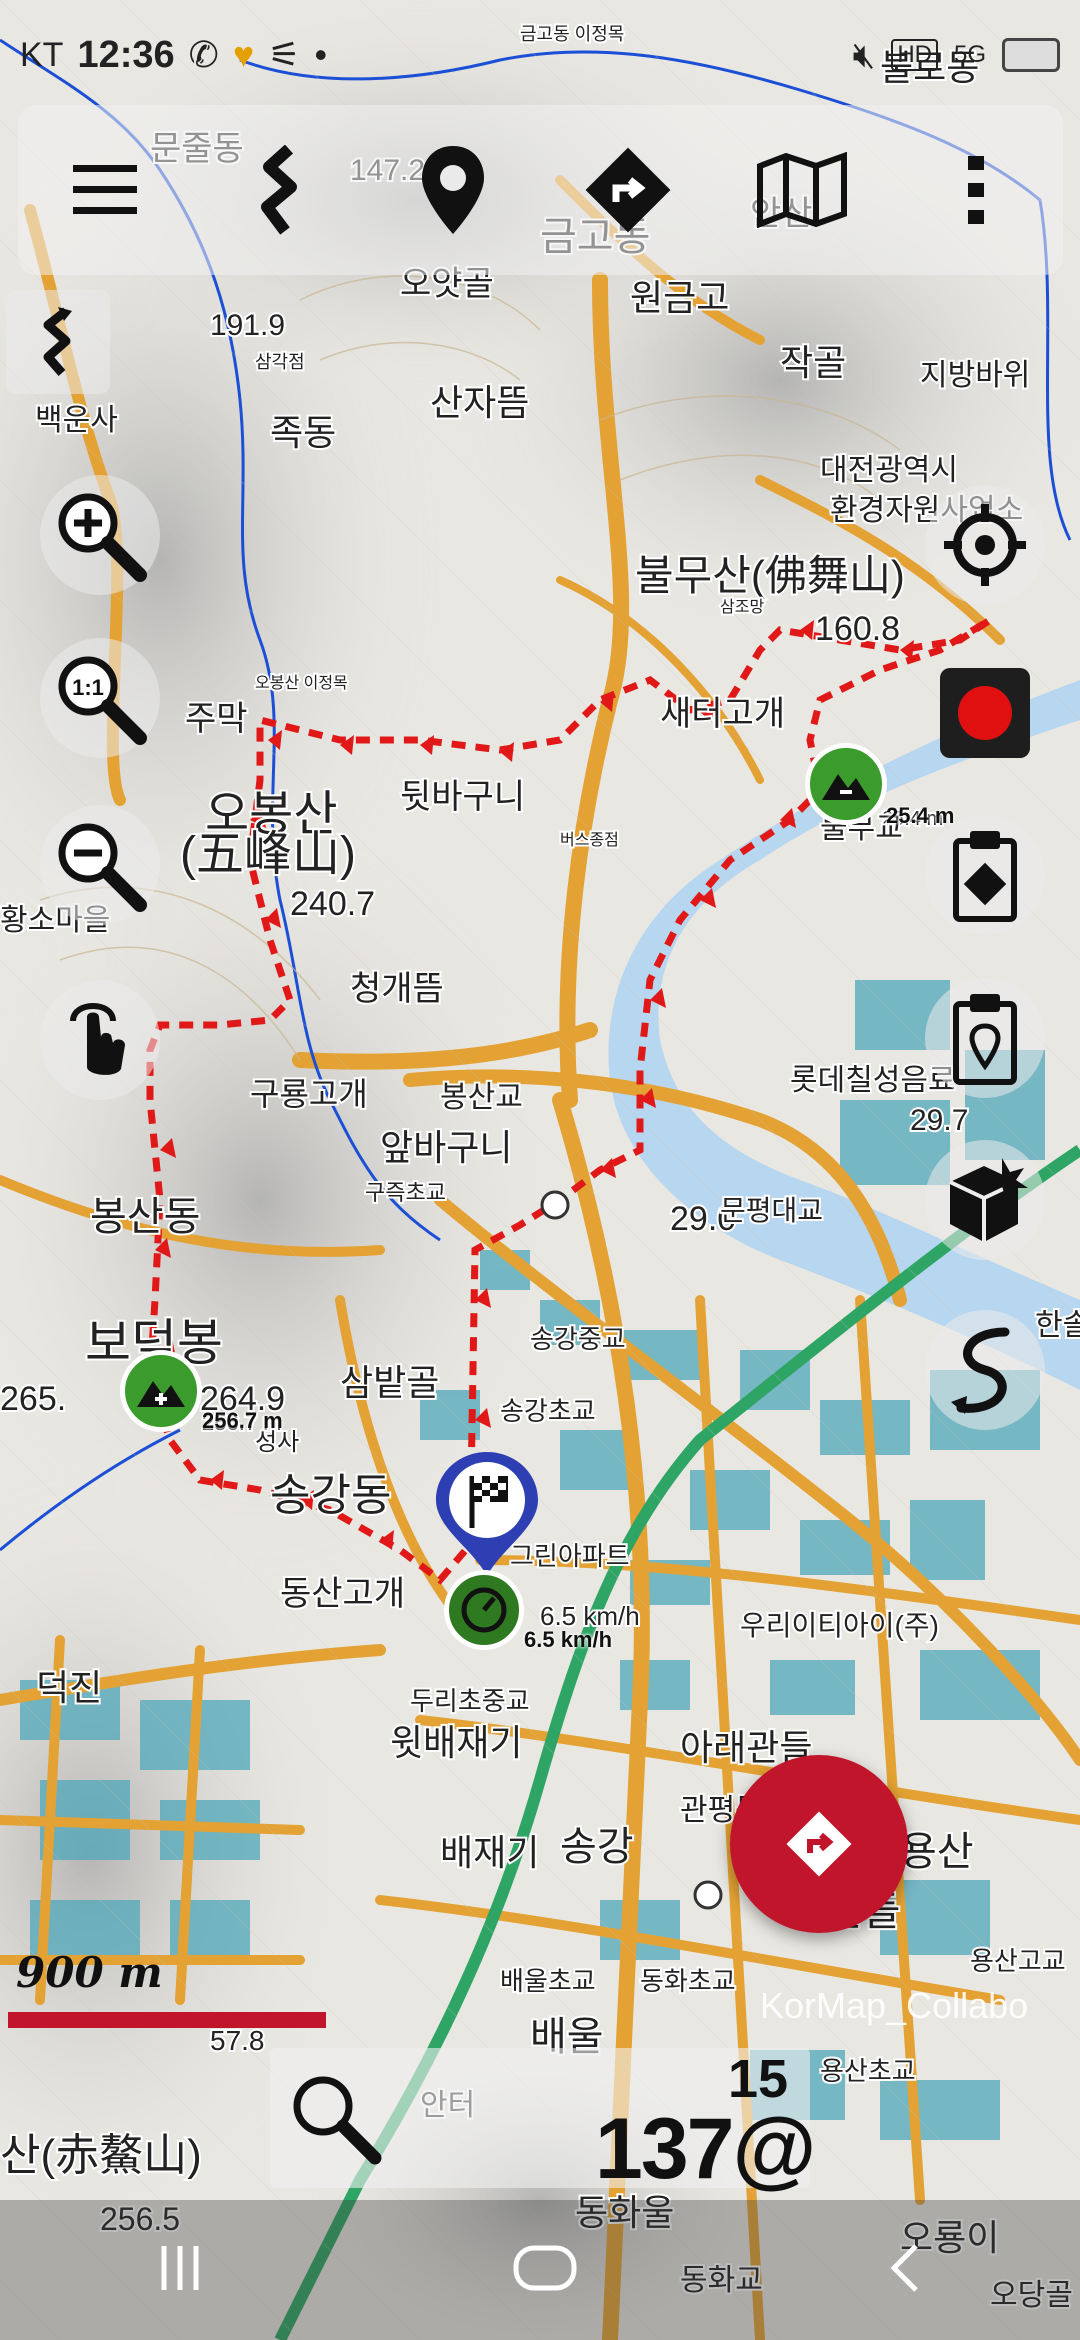 This screenshot has width=1080, height=2340. Describe the element at coordinates (705, 2149) in the screenshot. I see `distance-value: 137@` at that location.